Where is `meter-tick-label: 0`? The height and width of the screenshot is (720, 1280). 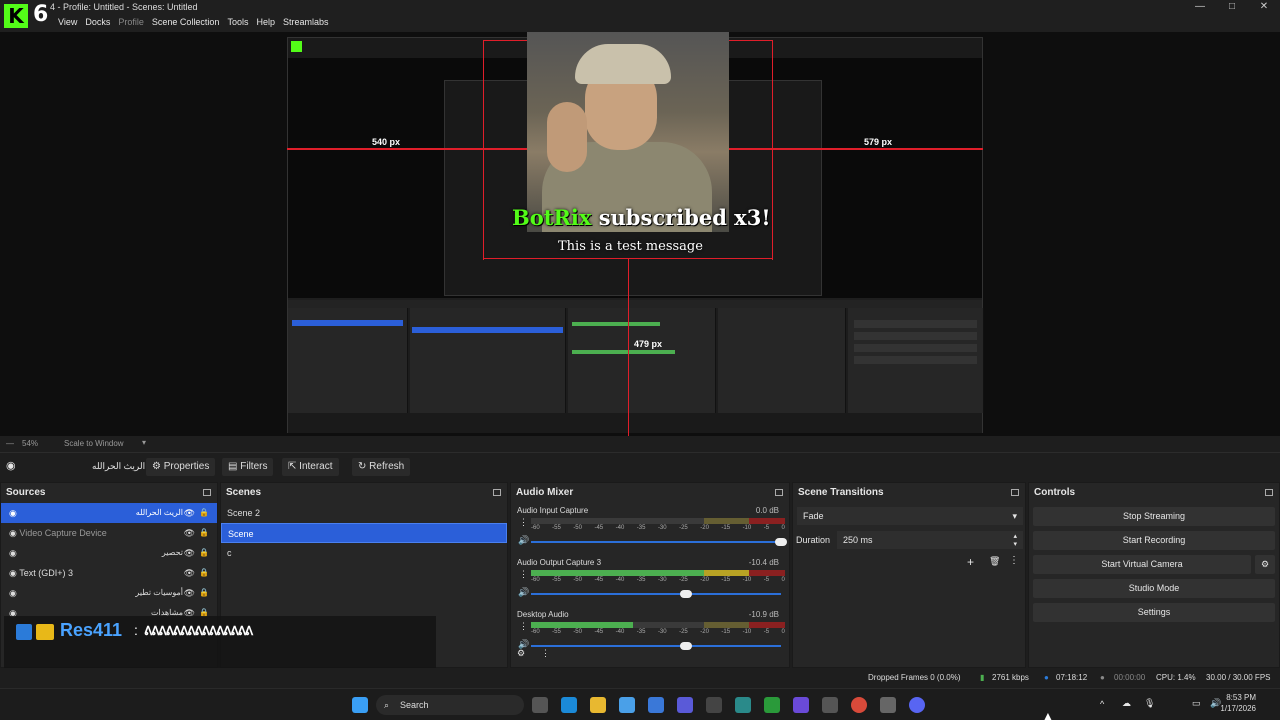 meter-tick-label: 0 is located at coordinates (783, 632).